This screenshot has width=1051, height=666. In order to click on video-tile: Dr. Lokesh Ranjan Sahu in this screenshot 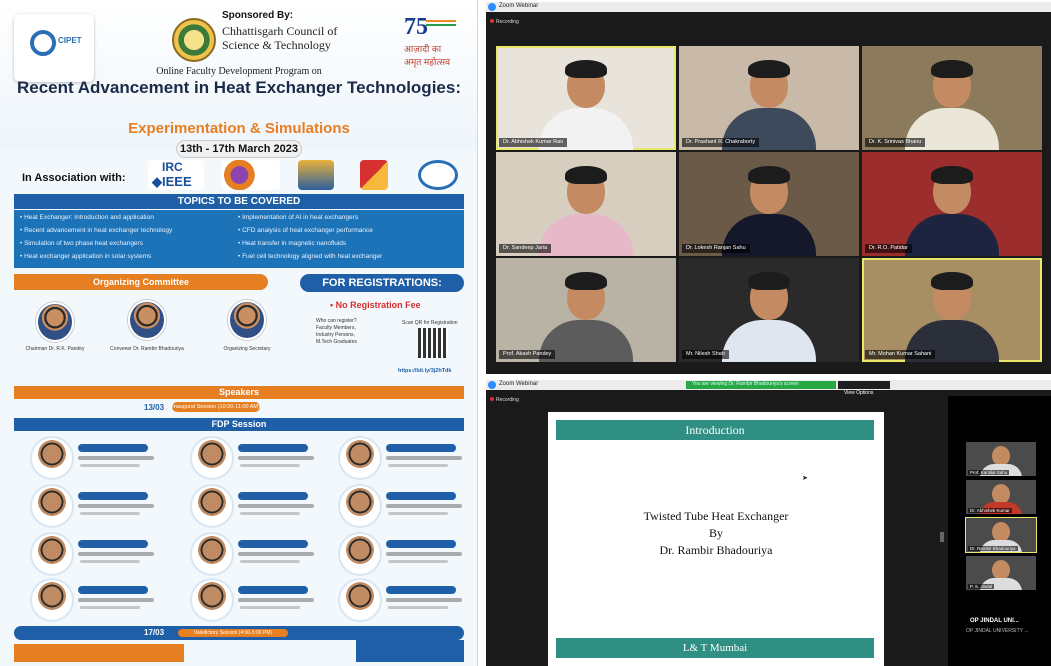, I will do `click(769, 204)`.